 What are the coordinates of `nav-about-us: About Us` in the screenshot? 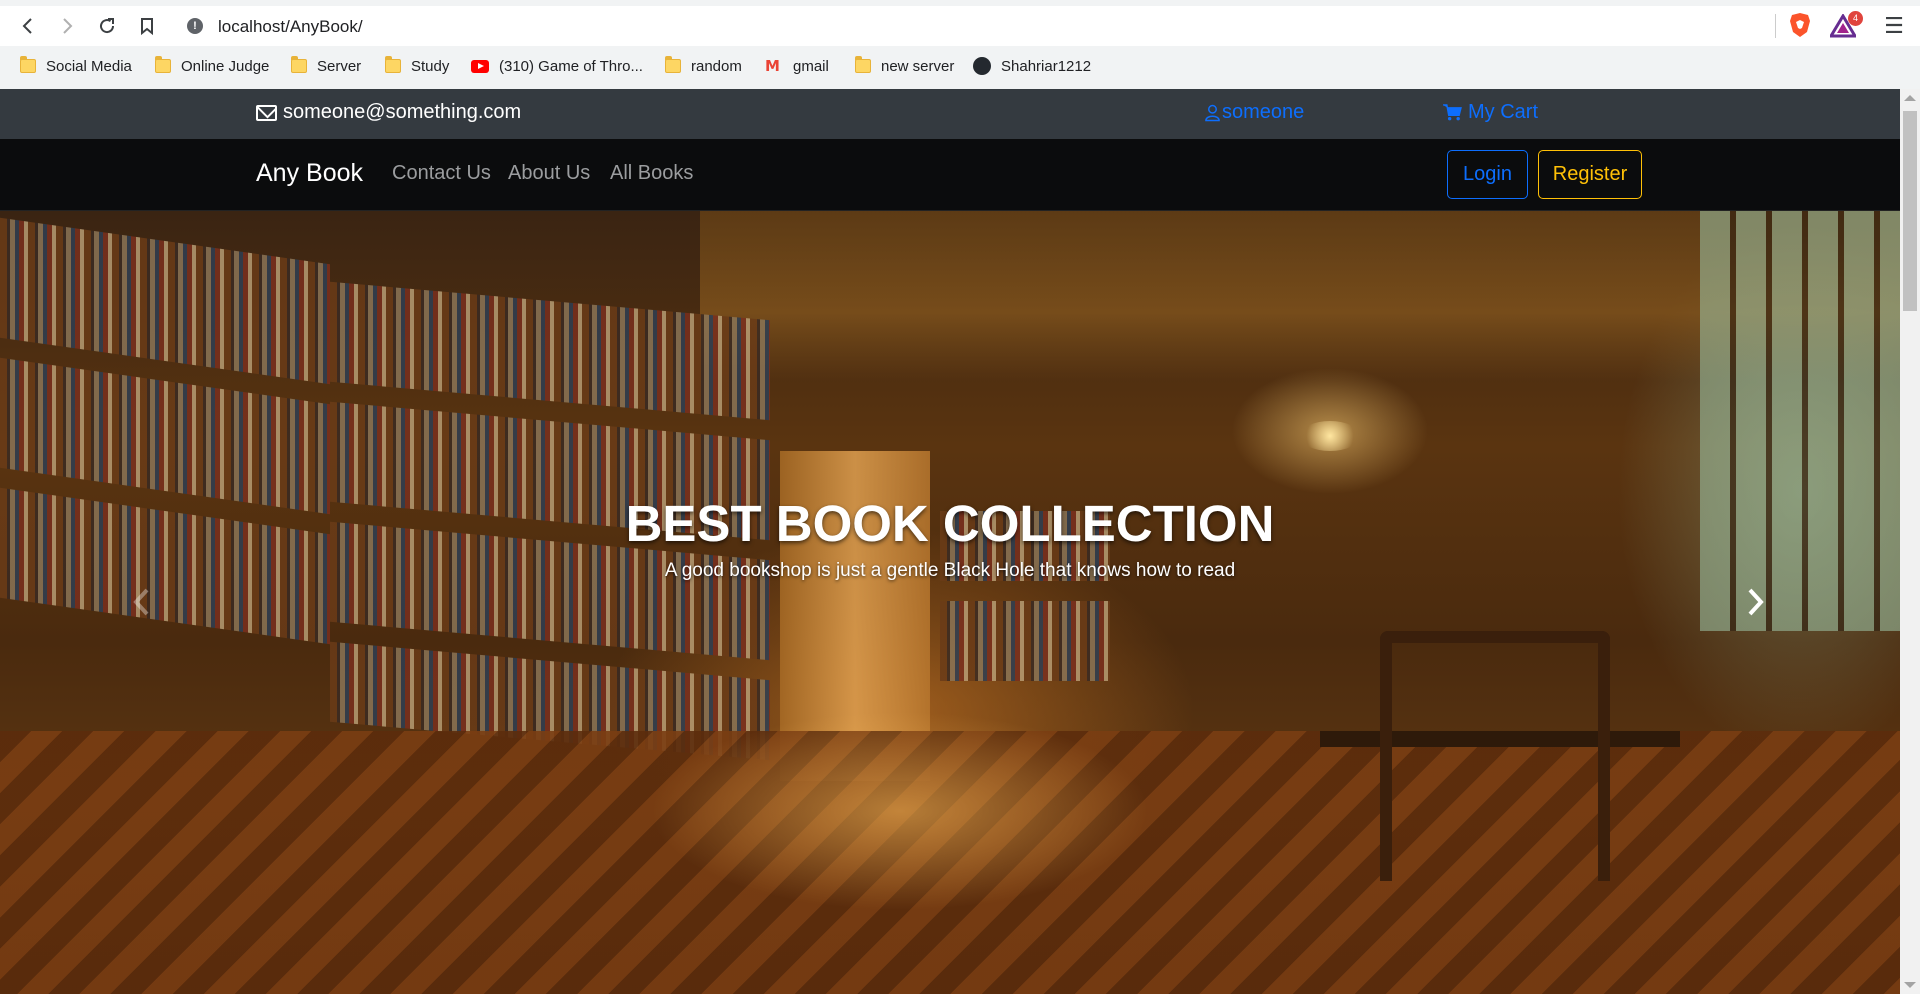 It's located at (549, 173).